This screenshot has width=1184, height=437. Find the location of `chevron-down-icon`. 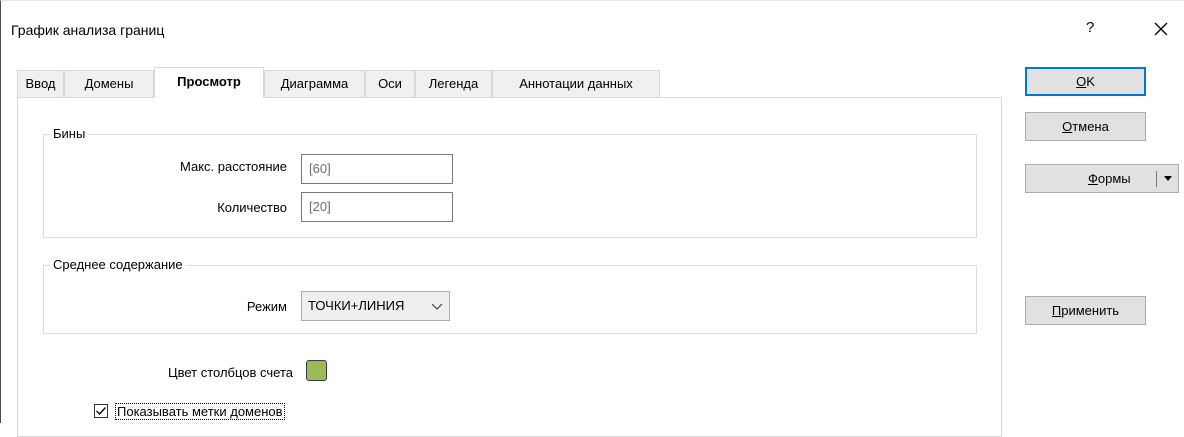

chevron-down-icon is located at coordinates (437, 306).